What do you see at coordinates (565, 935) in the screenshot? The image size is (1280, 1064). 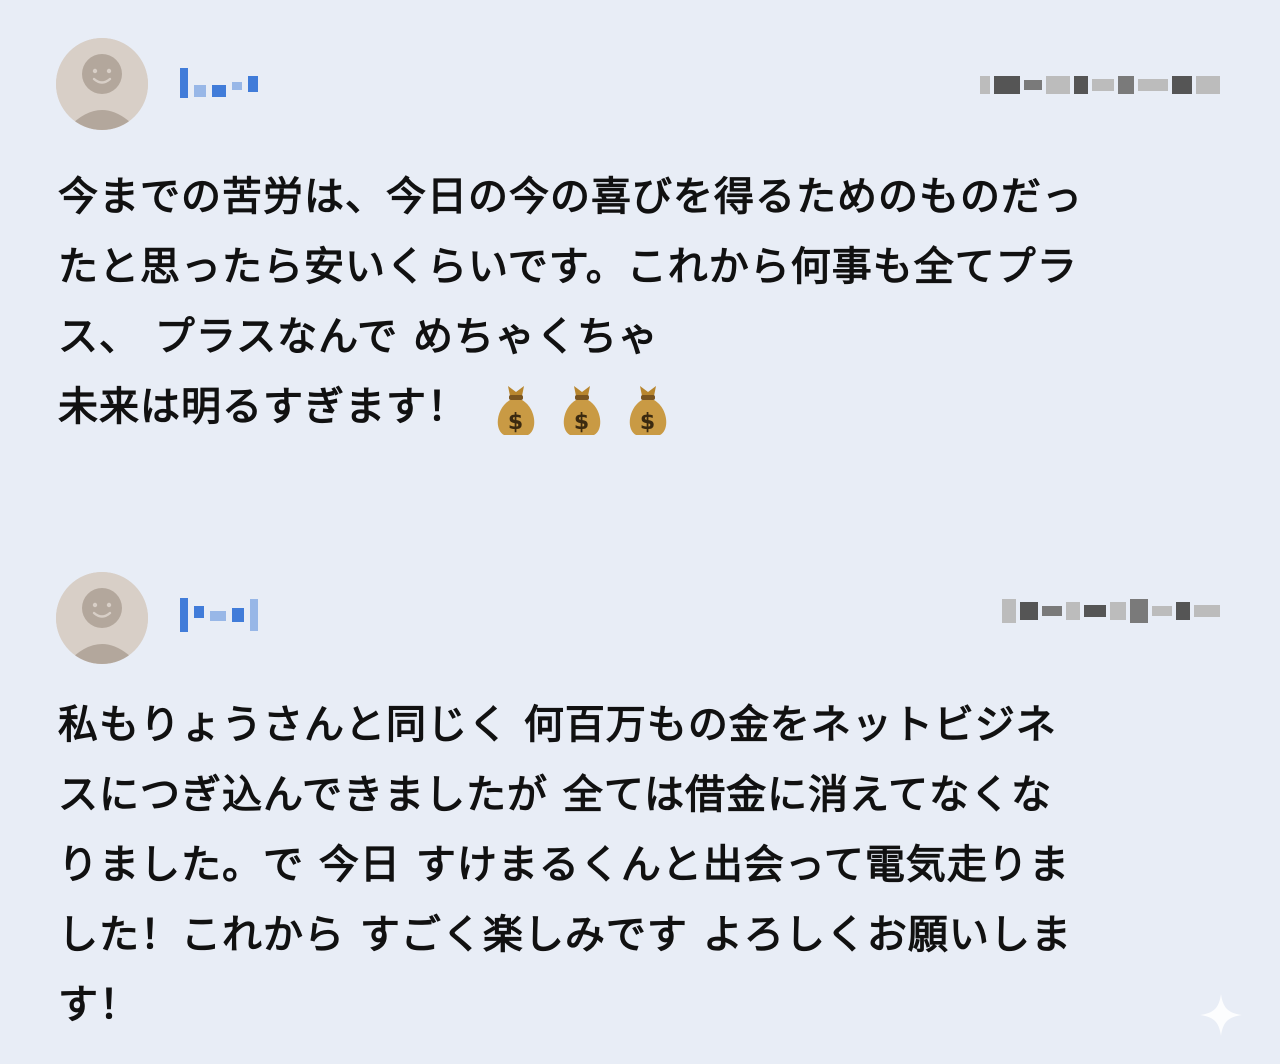 I see `comment-line: した！これから すごく楽しみです よろしくお願いしま` at bounding box center [565, 935].